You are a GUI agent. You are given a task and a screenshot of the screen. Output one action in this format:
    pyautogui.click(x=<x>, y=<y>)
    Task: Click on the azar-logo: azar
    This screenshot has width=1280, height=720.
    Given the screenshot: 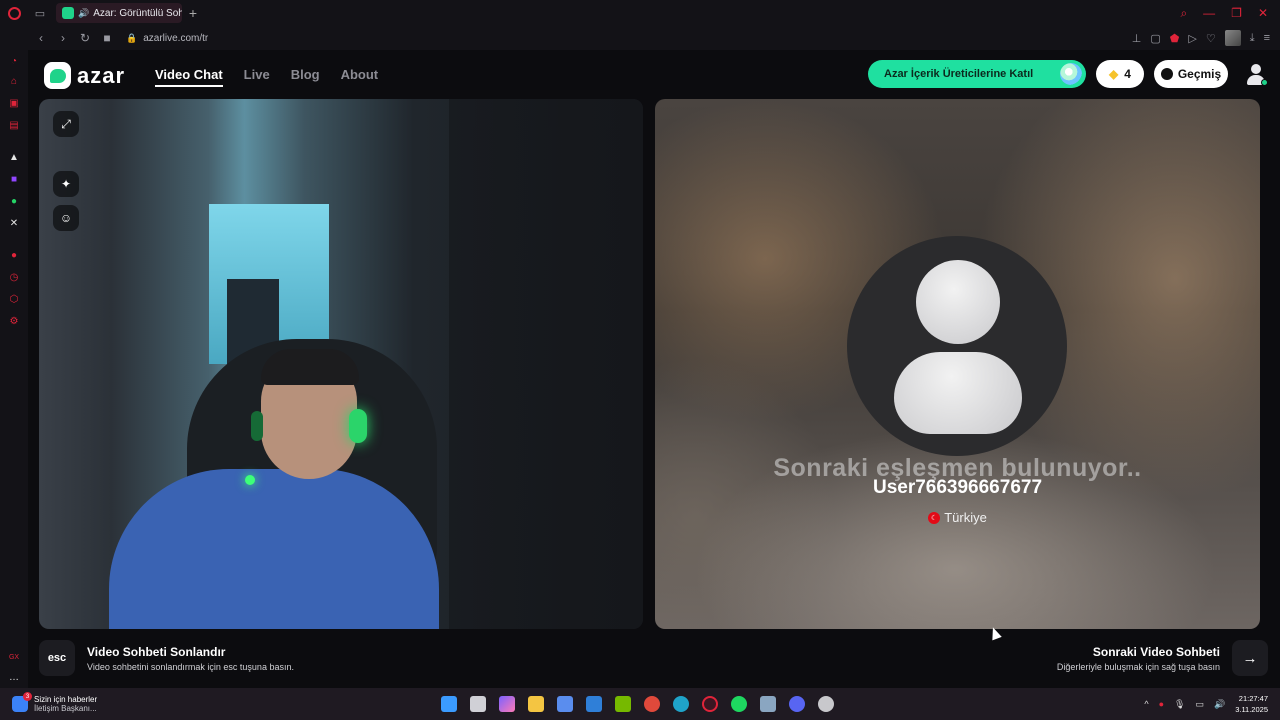 What is the action you would take?
    pyautogui.click(x=84, y=75)
    